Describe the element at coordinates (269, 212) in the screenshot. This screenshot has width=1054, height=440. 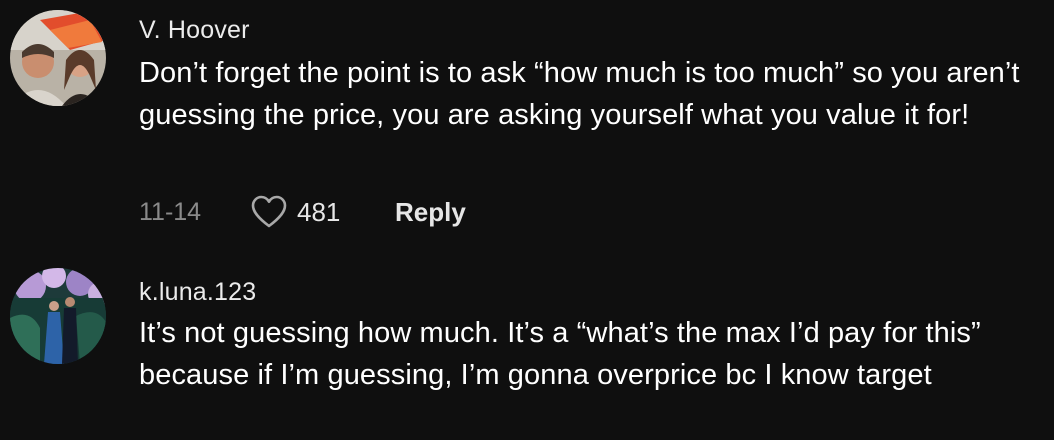
I see `heart-outline-icon` at that location.